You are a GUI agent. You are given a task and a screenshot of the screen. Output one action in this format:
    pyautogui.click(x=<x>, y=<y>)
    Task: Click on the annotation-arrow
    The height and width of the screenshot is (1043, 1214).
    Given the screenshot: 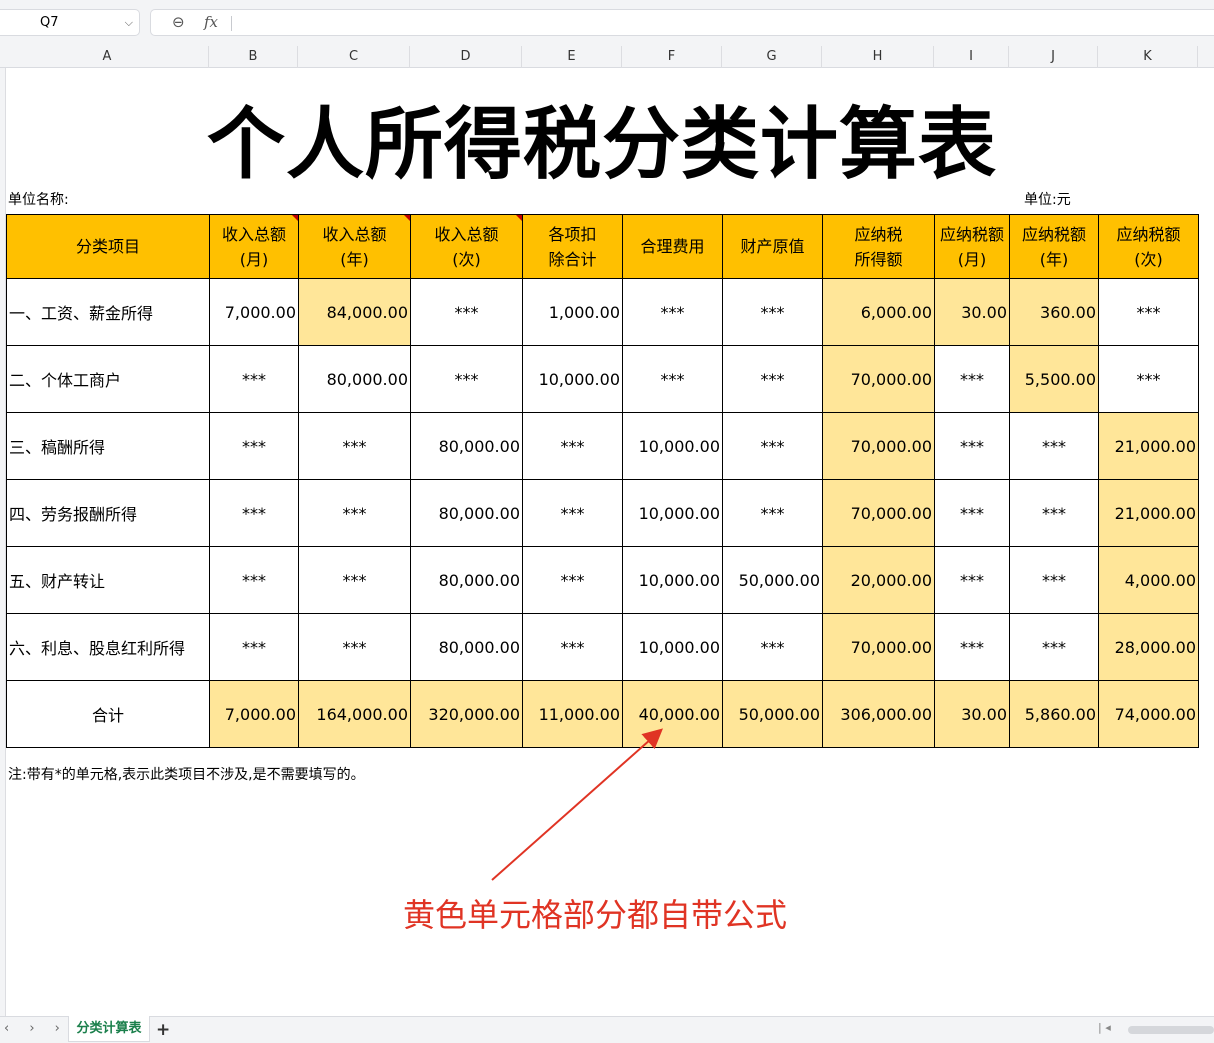 What is the action you would take?
    pyautogui.click(x=577, y=804)
    